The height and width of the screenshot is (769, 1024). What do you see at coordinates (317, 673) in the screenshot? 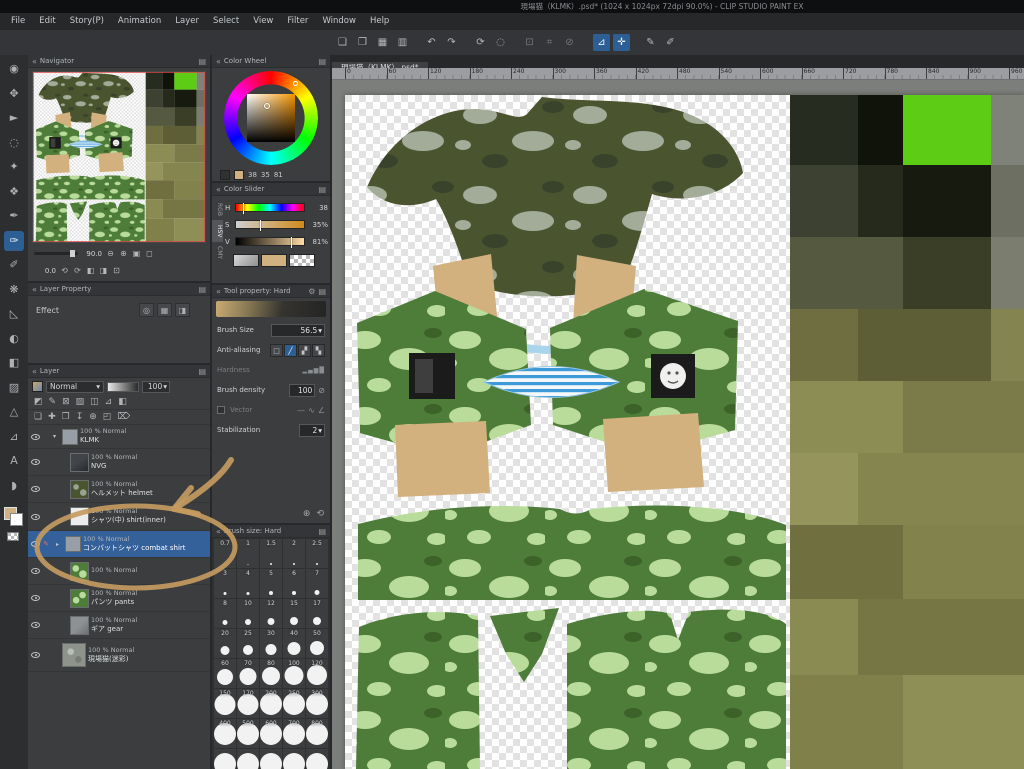
I see `brush-size-preset: 120` at bounding box center [317, 673].